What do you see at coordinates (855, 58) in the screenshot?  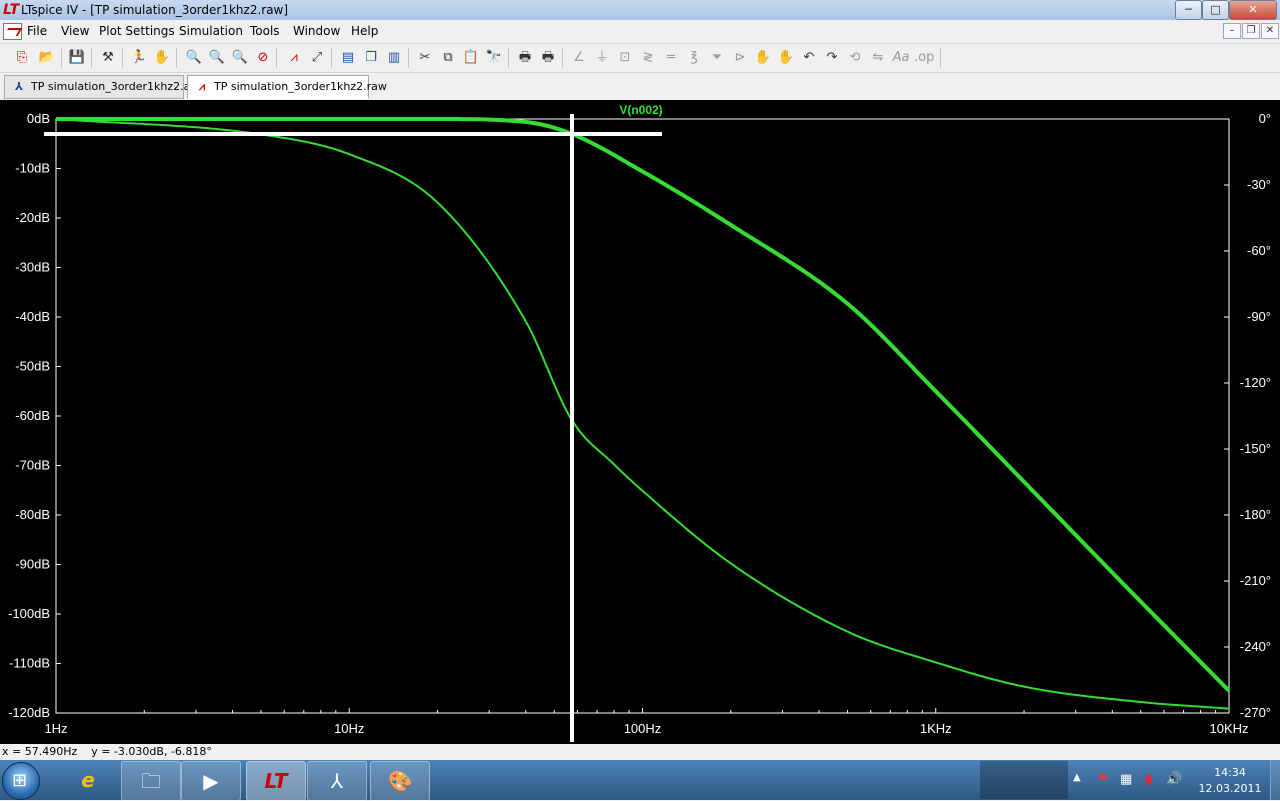 I see `rotate-icon: ⟲` at bounding box center [855, 58].